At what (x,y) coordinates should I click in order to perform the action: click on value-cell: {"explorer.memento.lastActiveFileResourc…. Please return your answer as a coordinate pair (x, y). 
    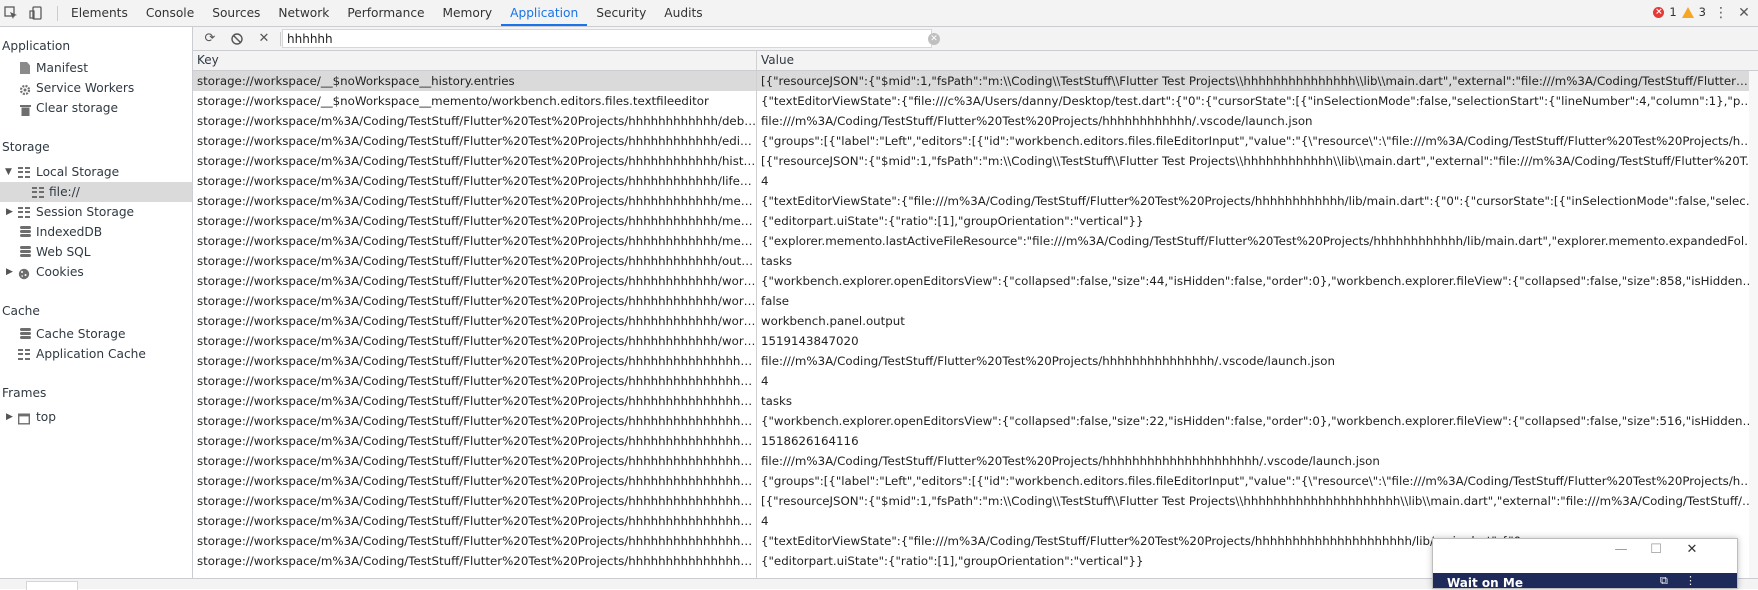
    Looking at the image, I should click on (1257, 241).